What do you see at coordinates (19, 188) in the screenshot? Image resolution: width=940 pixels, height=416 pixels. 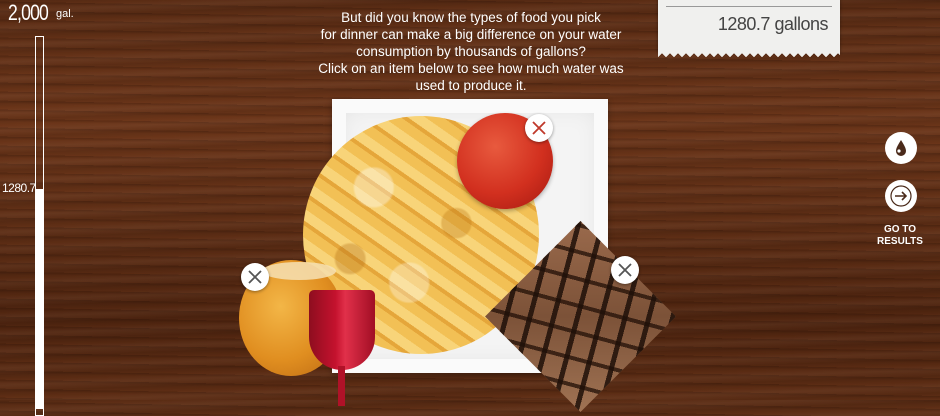 I see `gauge-current-value: 1280.7` at bounding box center [19, 188].